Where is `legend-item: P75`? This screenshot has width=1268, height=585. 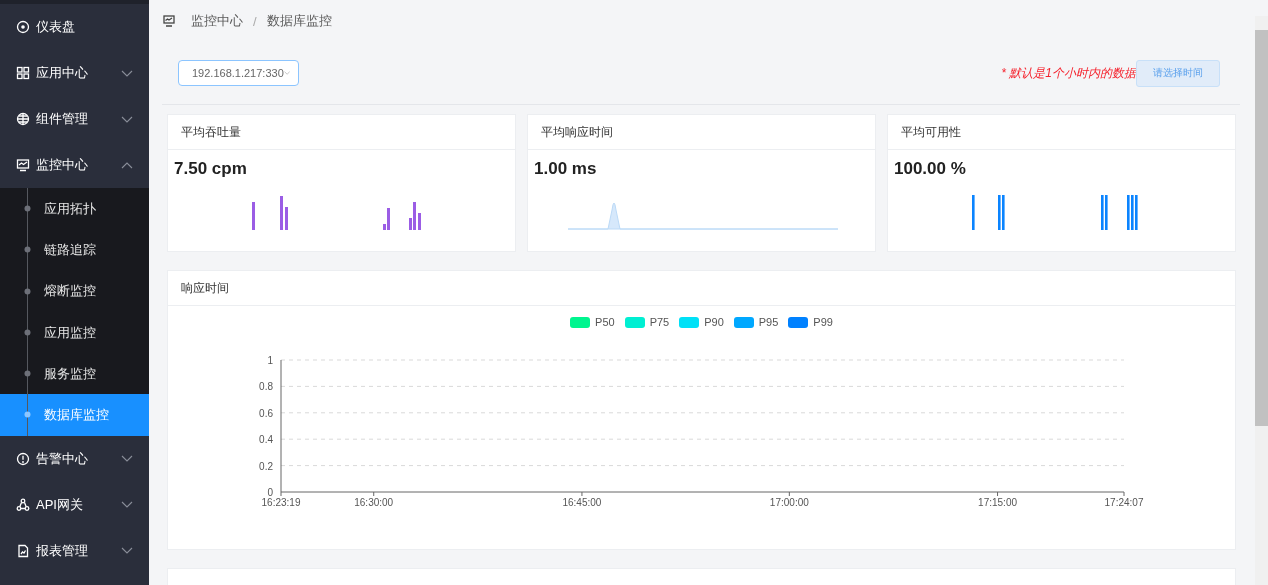 legend-item: P75 is located at coordinates (647, 322).